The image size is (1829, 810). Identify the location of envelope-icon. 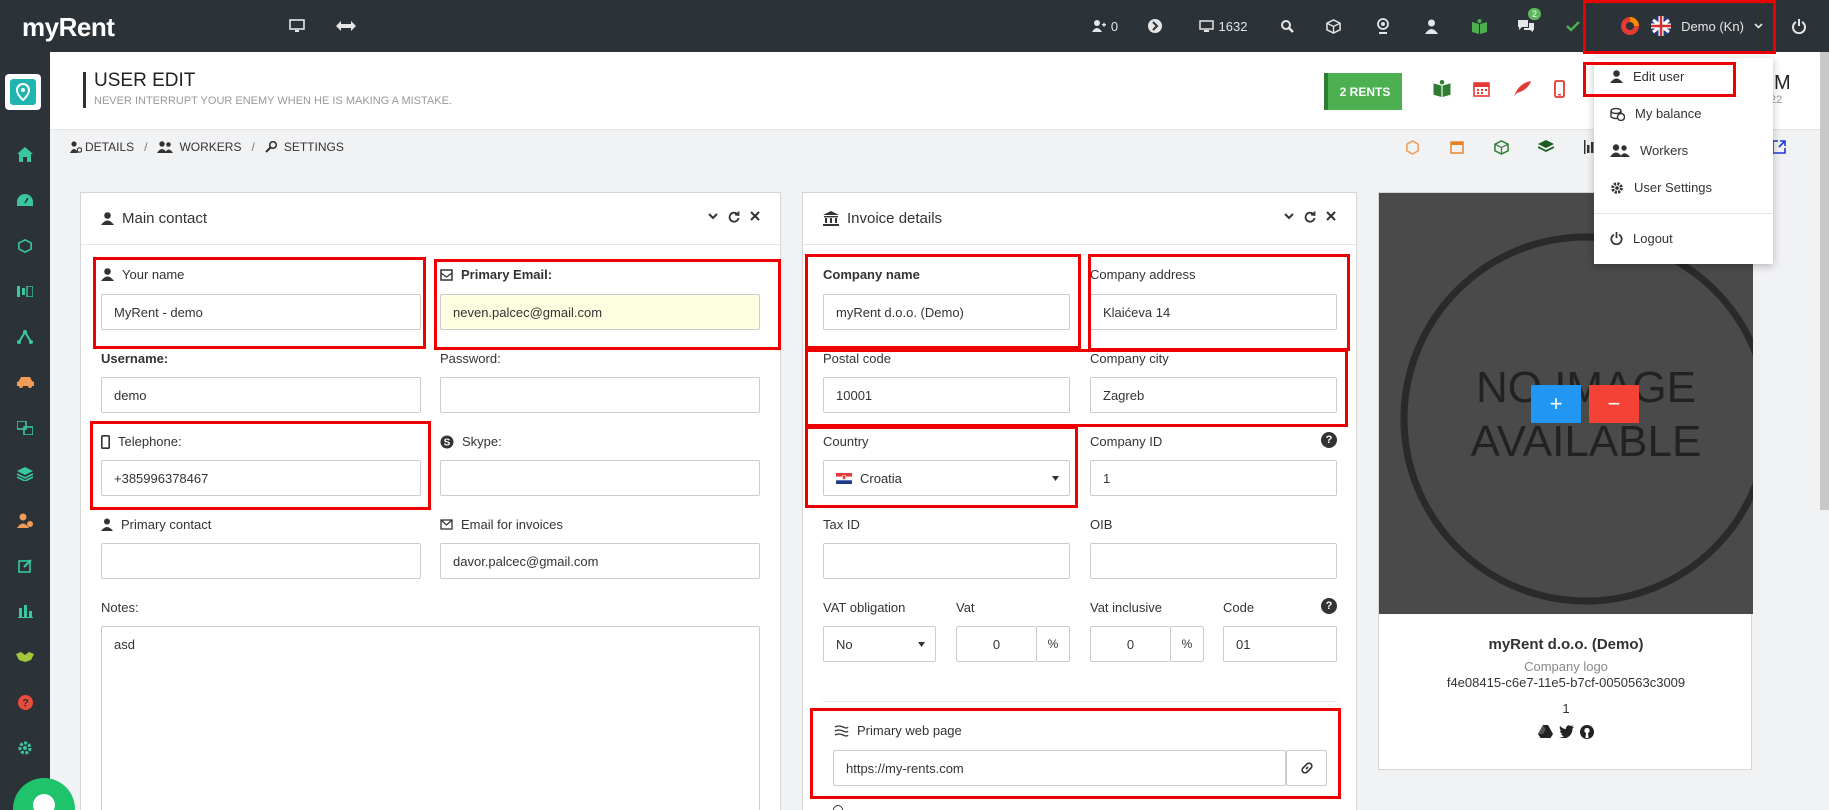
(446, 274).